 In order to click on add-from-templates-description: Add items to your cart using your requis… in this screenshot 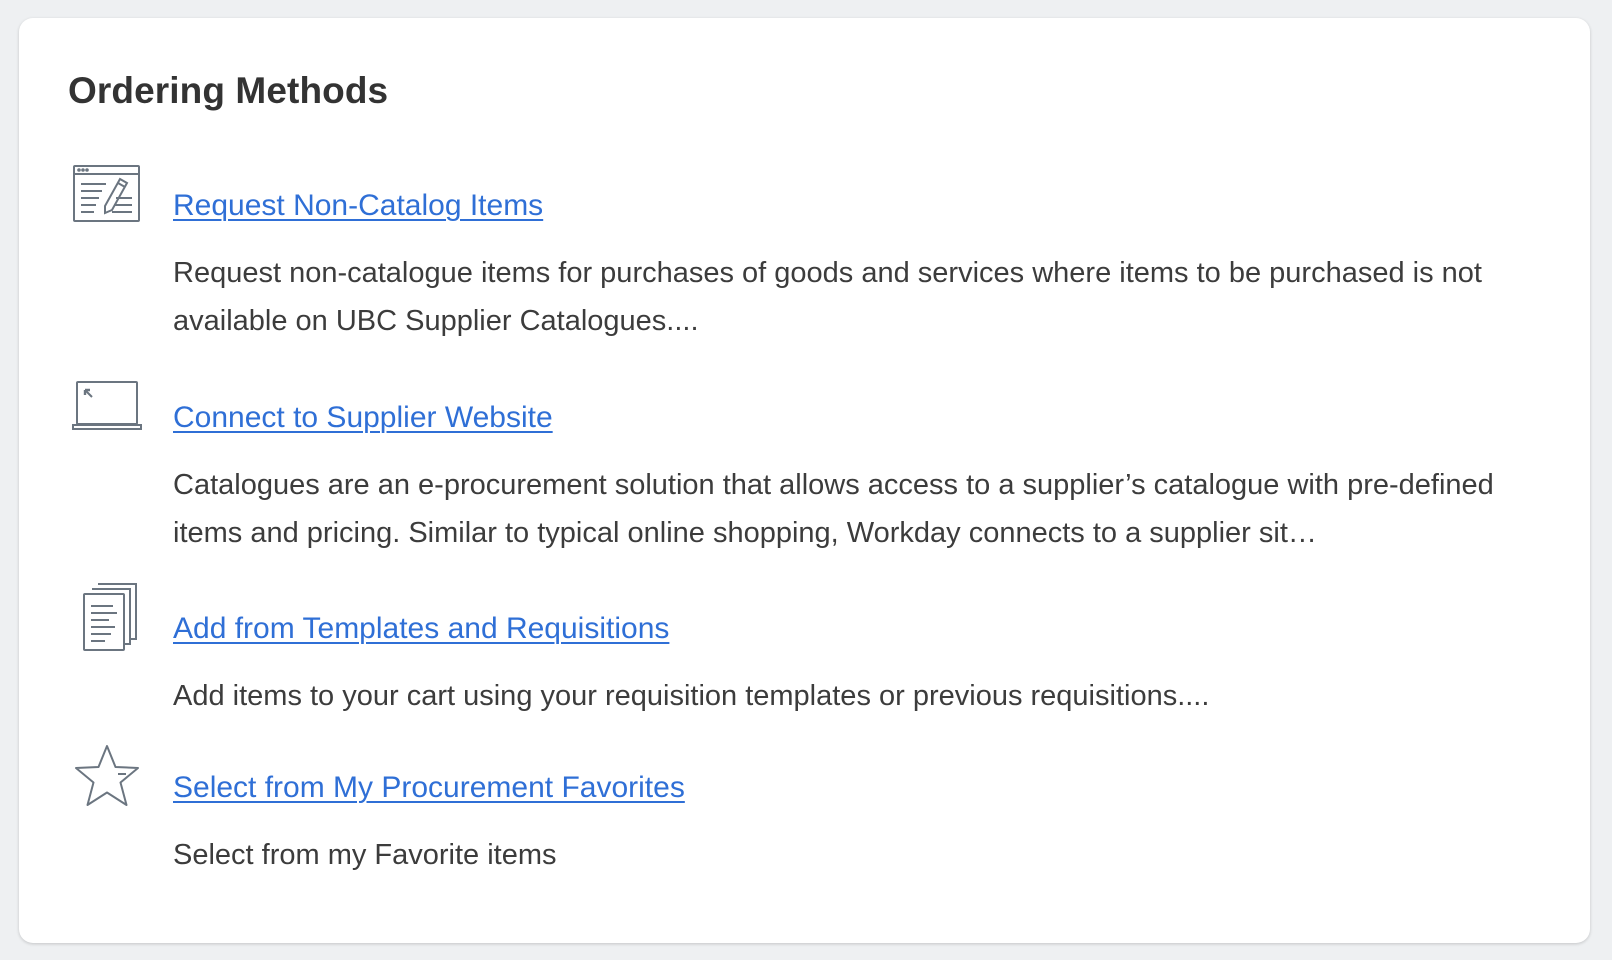, I will do `click(691, 696)`.